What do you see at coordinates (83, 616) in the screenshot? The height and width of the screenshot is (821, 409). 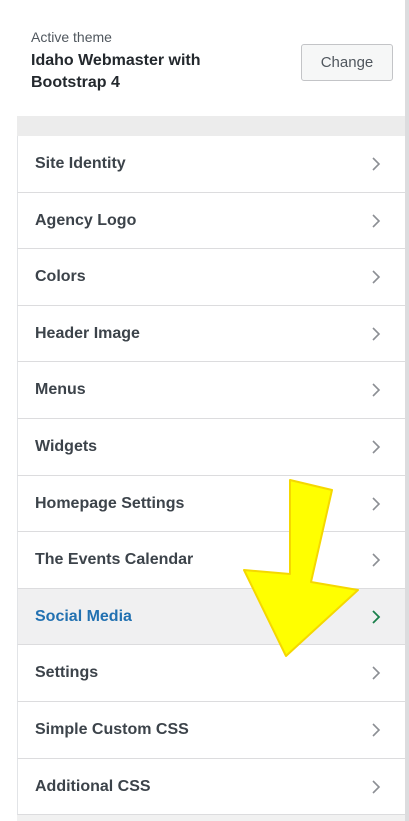 I see `menu-item-label: Social Media` at bounding box center [83, 616].